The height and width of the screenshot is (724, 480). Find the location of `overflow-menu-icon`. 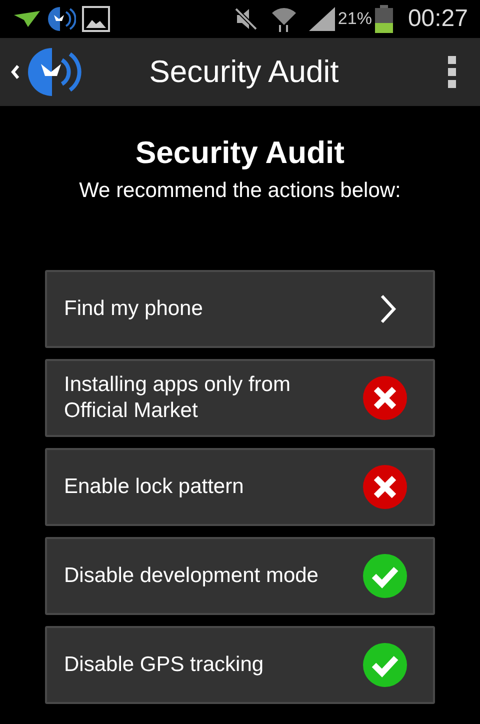

overflow-menu-icon is located at coordinates (452, 72).